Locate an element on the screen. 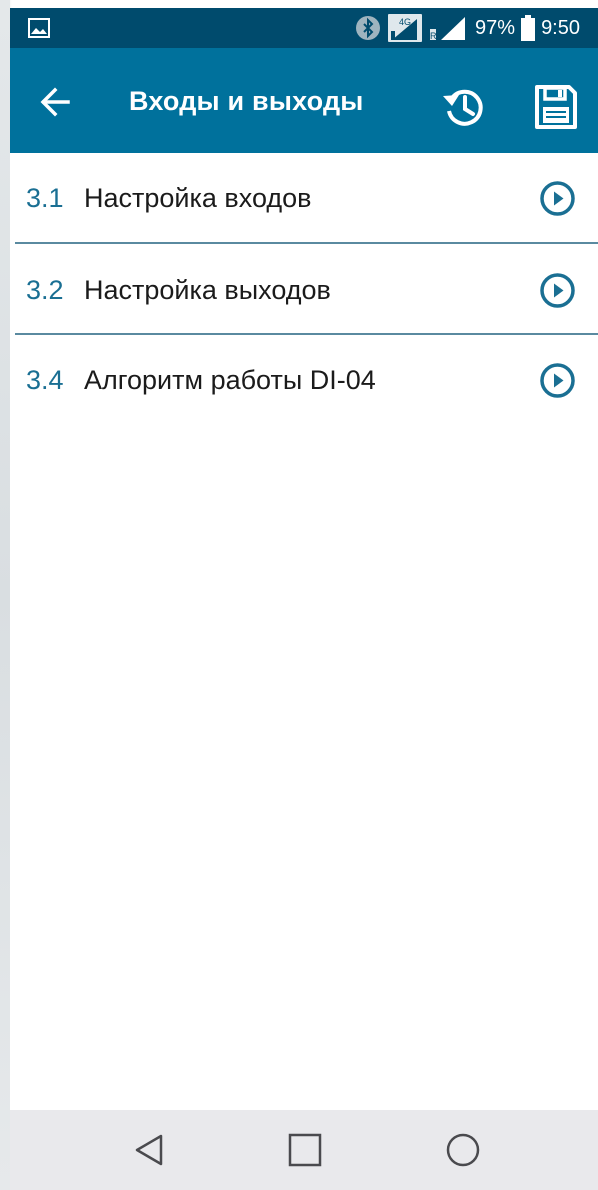 This screenshot has height=1190, width=598. item-label: Алгоритм работы DI-04 is located at coordinates (230, 380).